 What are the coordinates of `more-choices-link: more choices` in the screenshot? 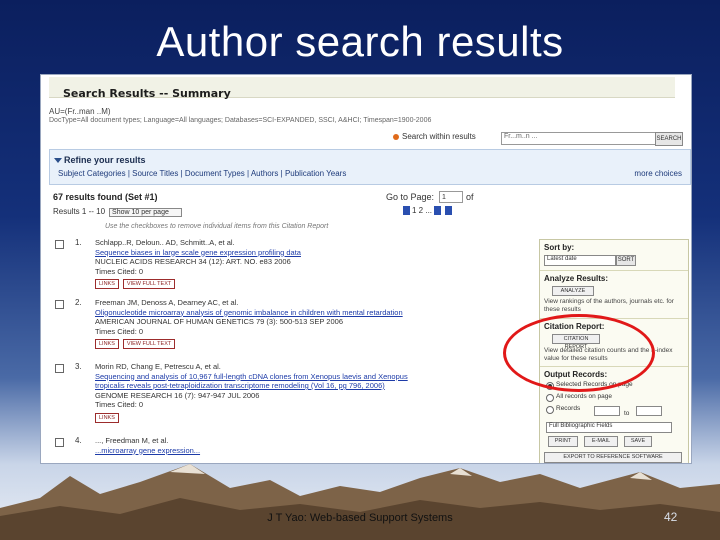 It's located at (658, 173).